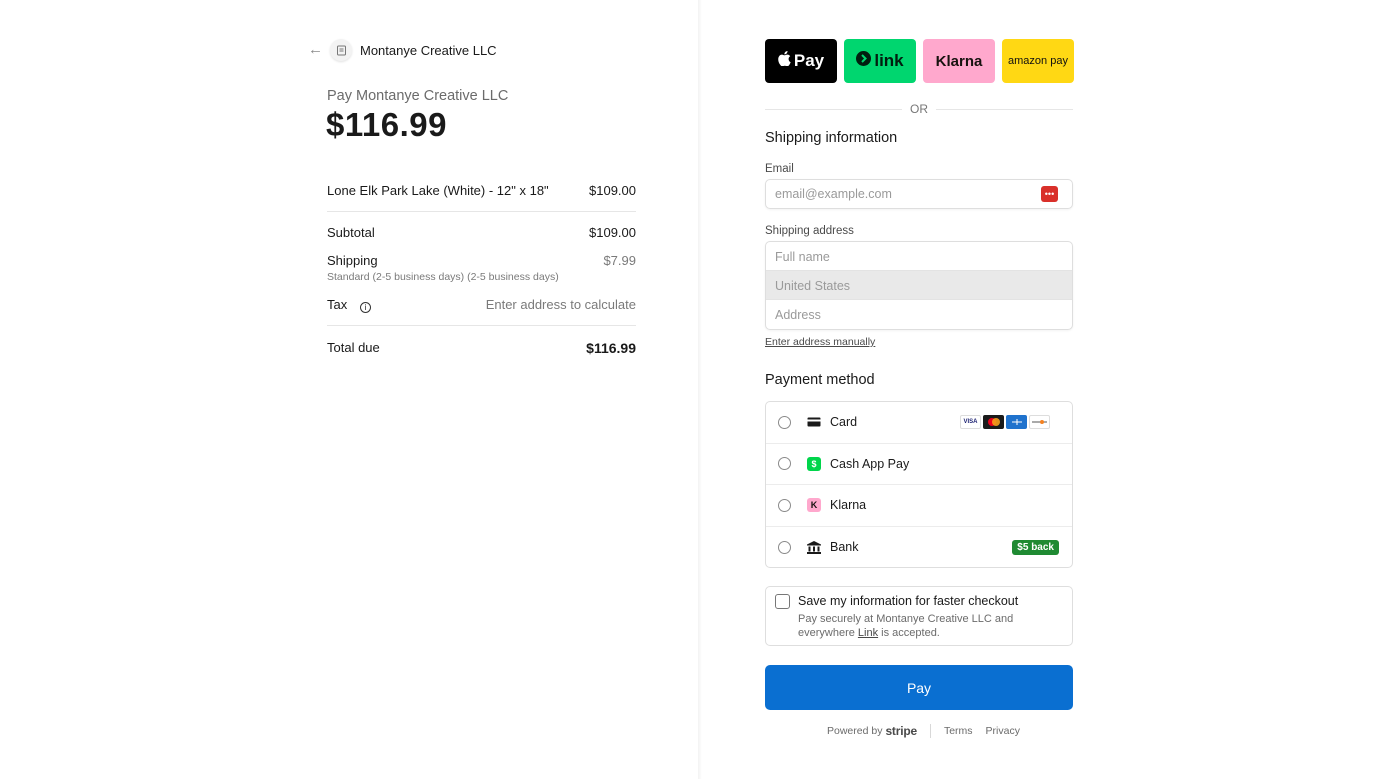 This screenshot has width=1400, height=779. Describe the element at coordinates (351, 232) in the screenshot. I see `subtotal-label: Subtotal` at that location.